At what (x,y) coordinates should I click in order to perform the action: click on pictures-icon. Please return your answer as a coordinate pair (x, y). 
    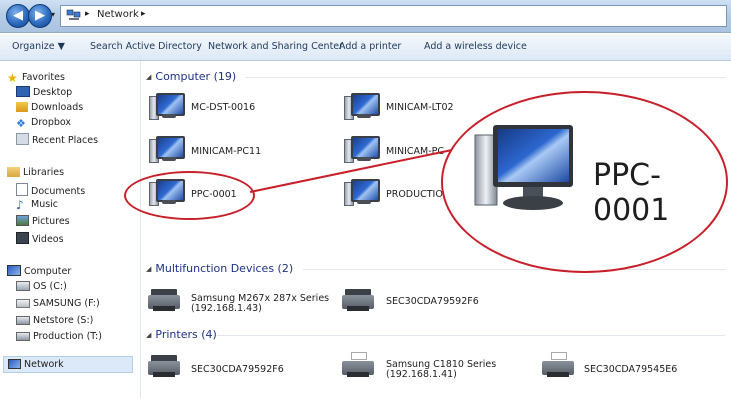
    Looking at the image, I should click on (22, 220).